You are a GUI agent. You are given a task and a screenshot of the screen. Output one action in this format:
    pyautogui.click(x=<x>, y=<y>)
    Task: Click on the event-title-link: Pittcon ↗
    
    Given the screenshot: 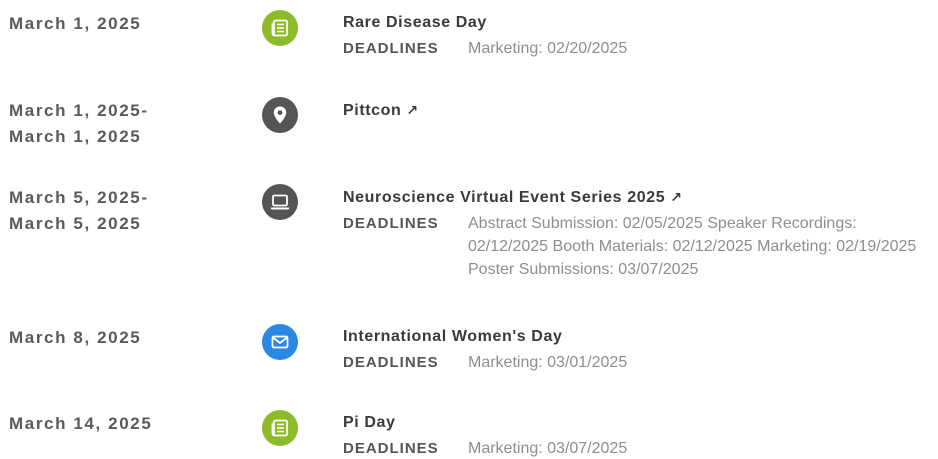 What is the action you would take?
    pyautogui.click(x=381, y=110)
    